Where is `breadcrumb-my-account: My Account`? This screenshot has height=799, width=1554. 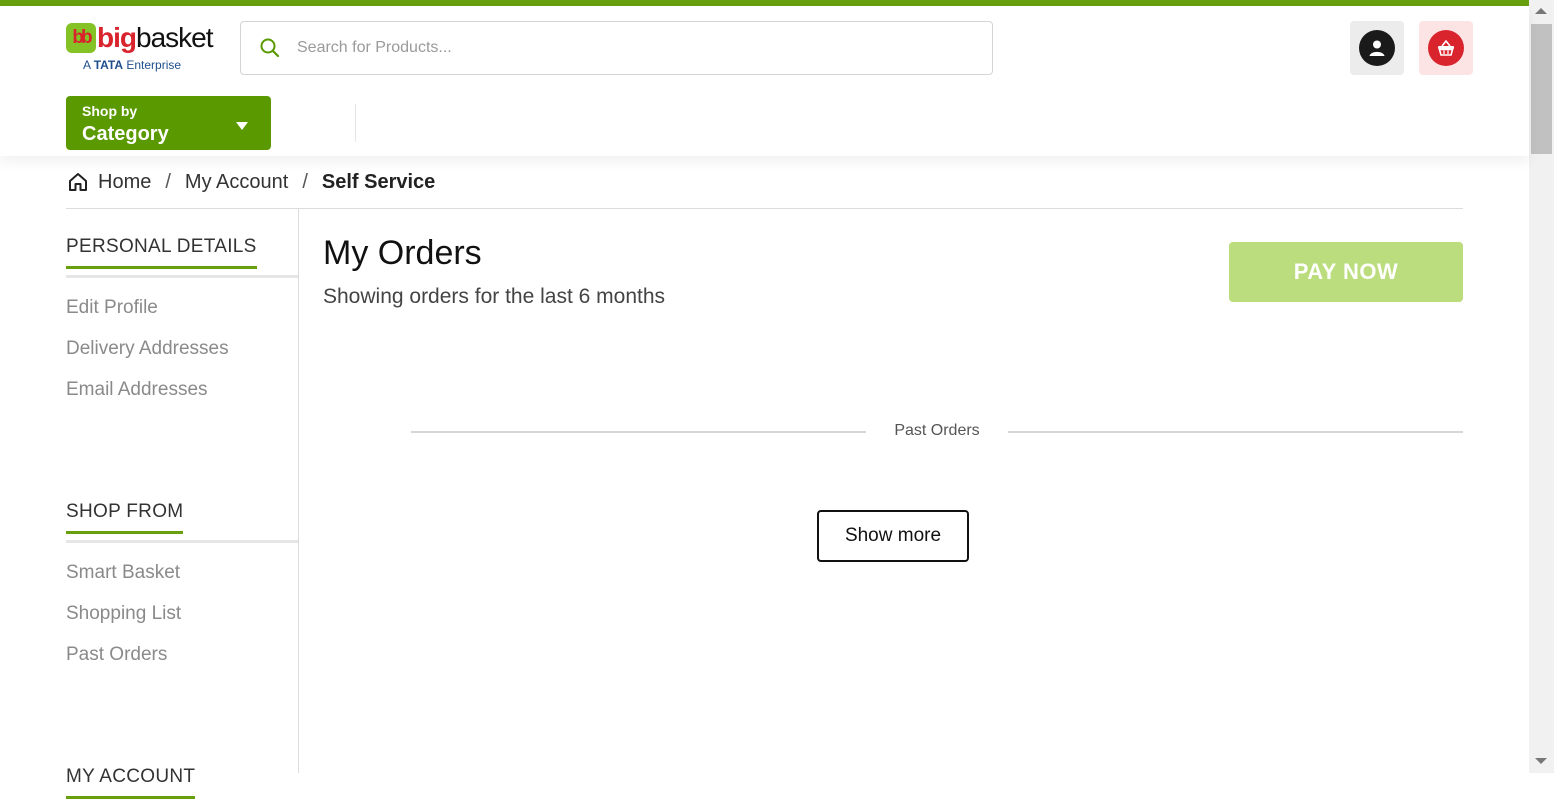
breadcrumb-my-account: My Account is located at coordinates (236, 182).